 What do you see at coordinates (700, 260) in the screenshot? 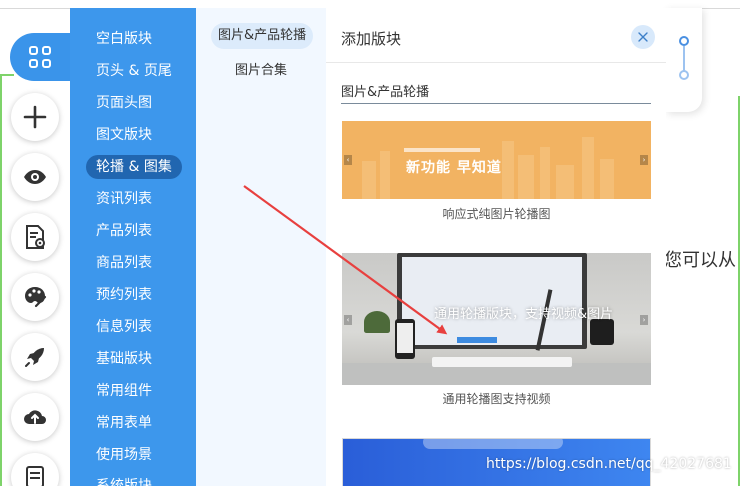
I see `page-background-text: 您可以从` at bounding box center [700, 260].